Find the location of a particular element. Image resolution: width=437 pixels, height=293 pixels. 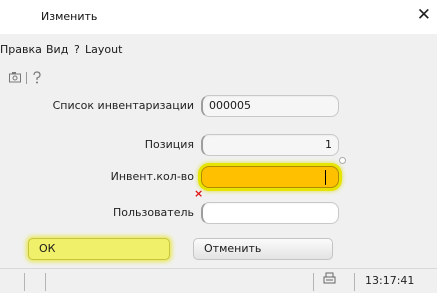

count-input is located at coordinates (270, 177).